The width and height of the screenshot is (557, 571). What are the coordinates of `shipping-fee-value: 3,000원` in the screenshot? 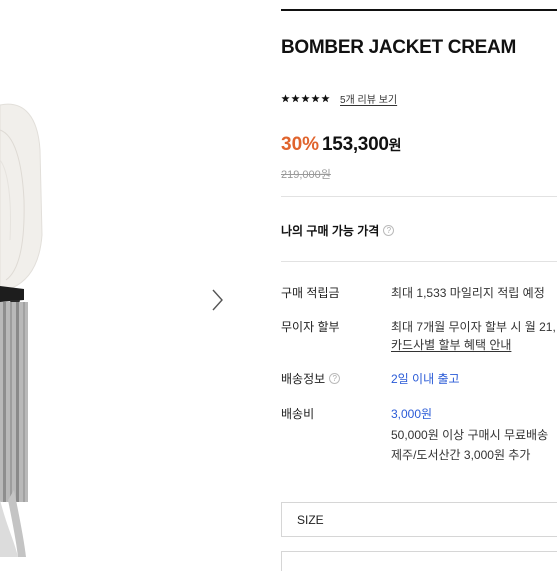 It's located at (412, 414).